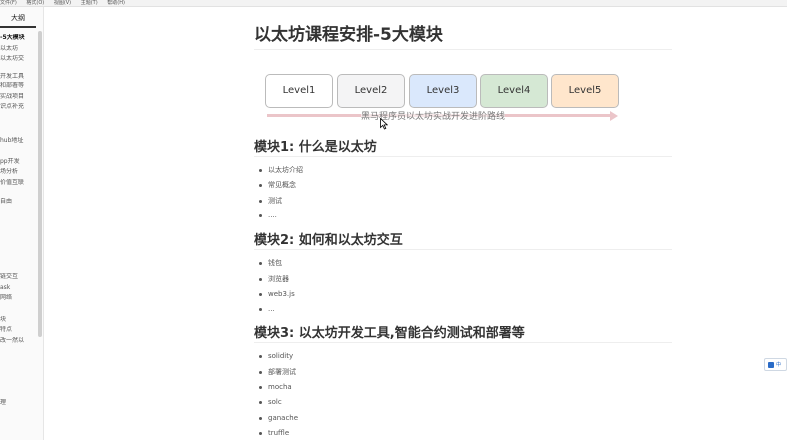 Image resolution: width=787 pixels, height=440 pixels. I want to click on outline-item: 网络, so click(18, 298).